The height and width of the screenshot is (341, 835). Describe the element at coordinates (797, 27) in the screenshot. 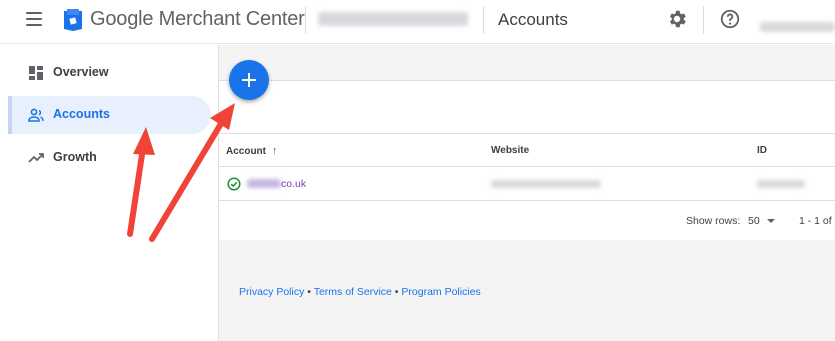

I see `user-email-redacted` at that location.